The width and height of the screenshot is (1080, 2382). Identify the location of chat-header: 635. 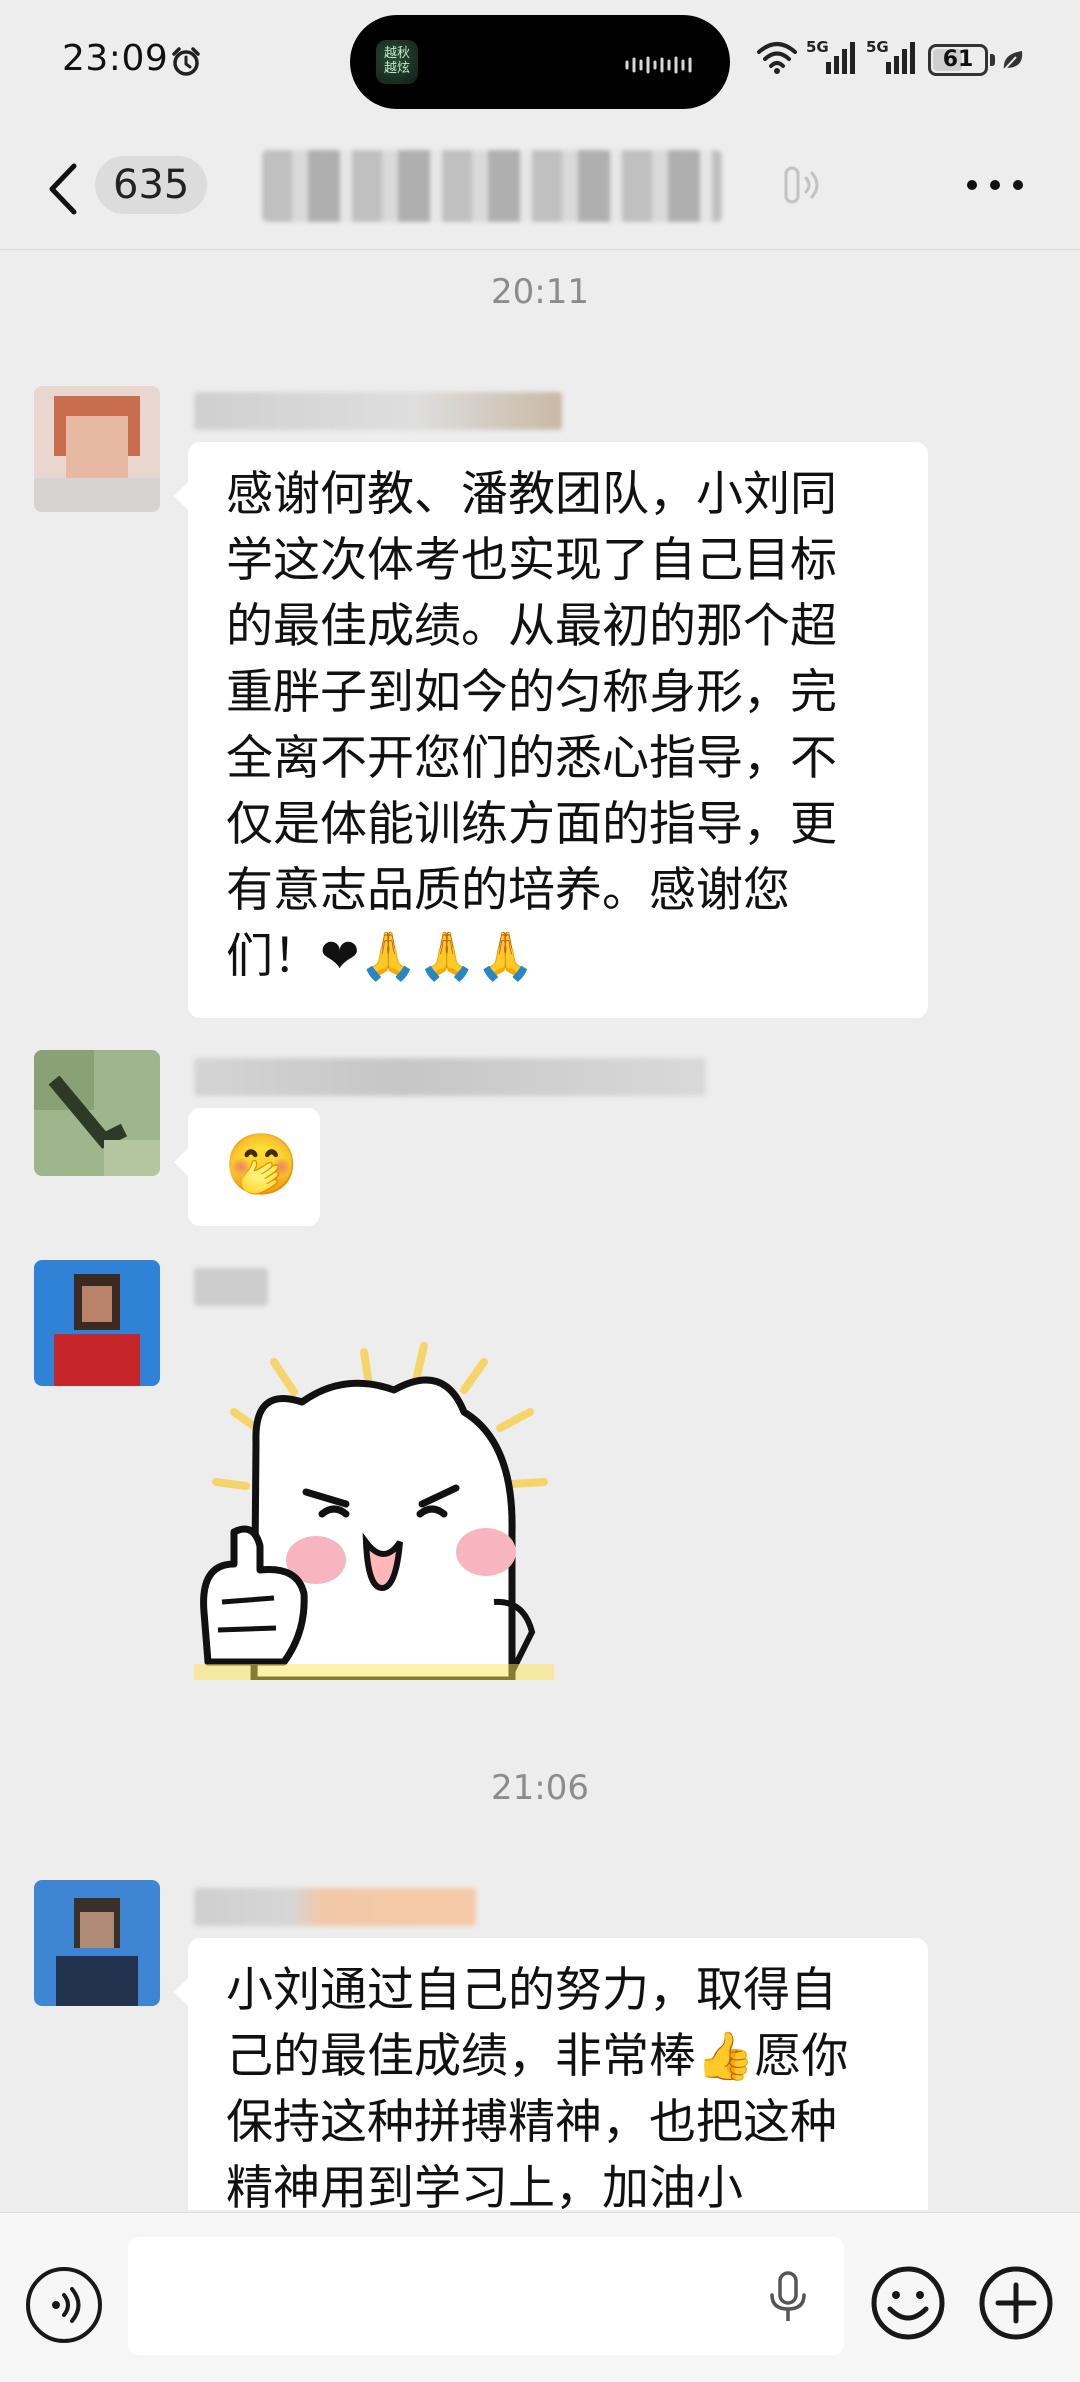
(540, 190).